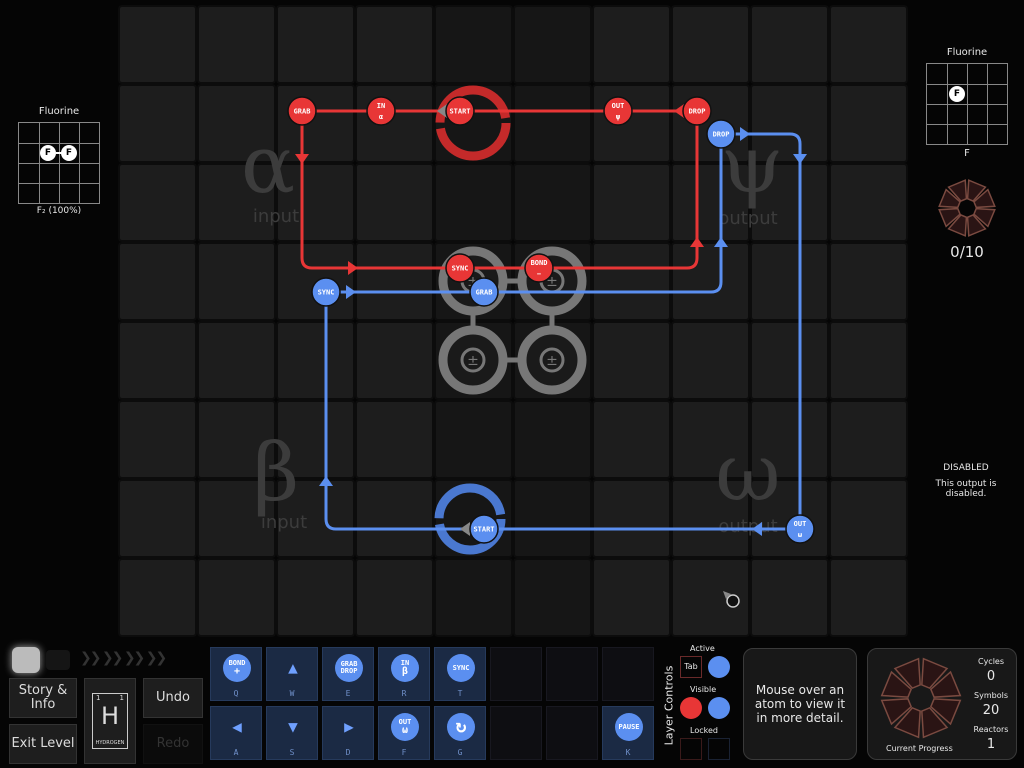 This screenshot has width=1024, height=768. I want to click on element-button: 1 1 H HYDROGEN, so click(110, 721).